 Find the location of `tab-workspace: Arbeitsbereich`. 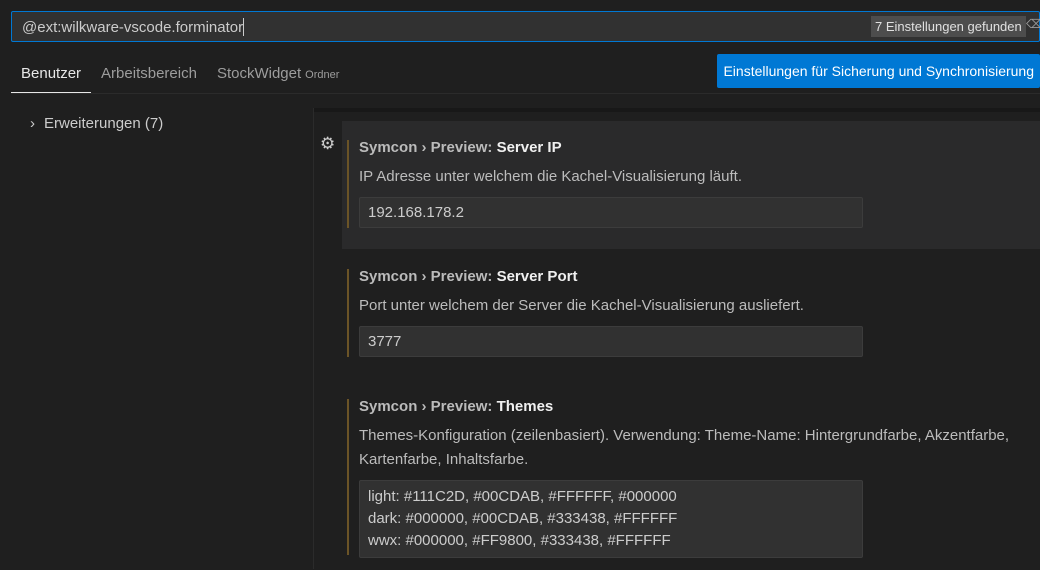

tab-workspace: Arbeitsbereich is located at coordinates (149, 77).